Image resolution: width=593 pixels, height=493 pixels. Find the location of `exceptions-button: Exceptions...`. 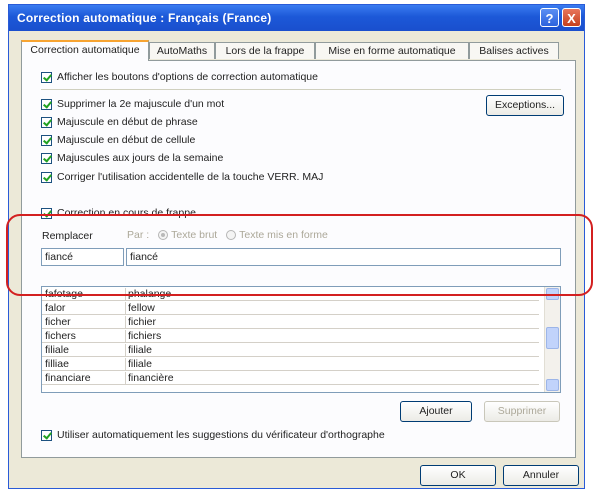

exceptions-button: Exceptions... is located at coordinates (525, 105).